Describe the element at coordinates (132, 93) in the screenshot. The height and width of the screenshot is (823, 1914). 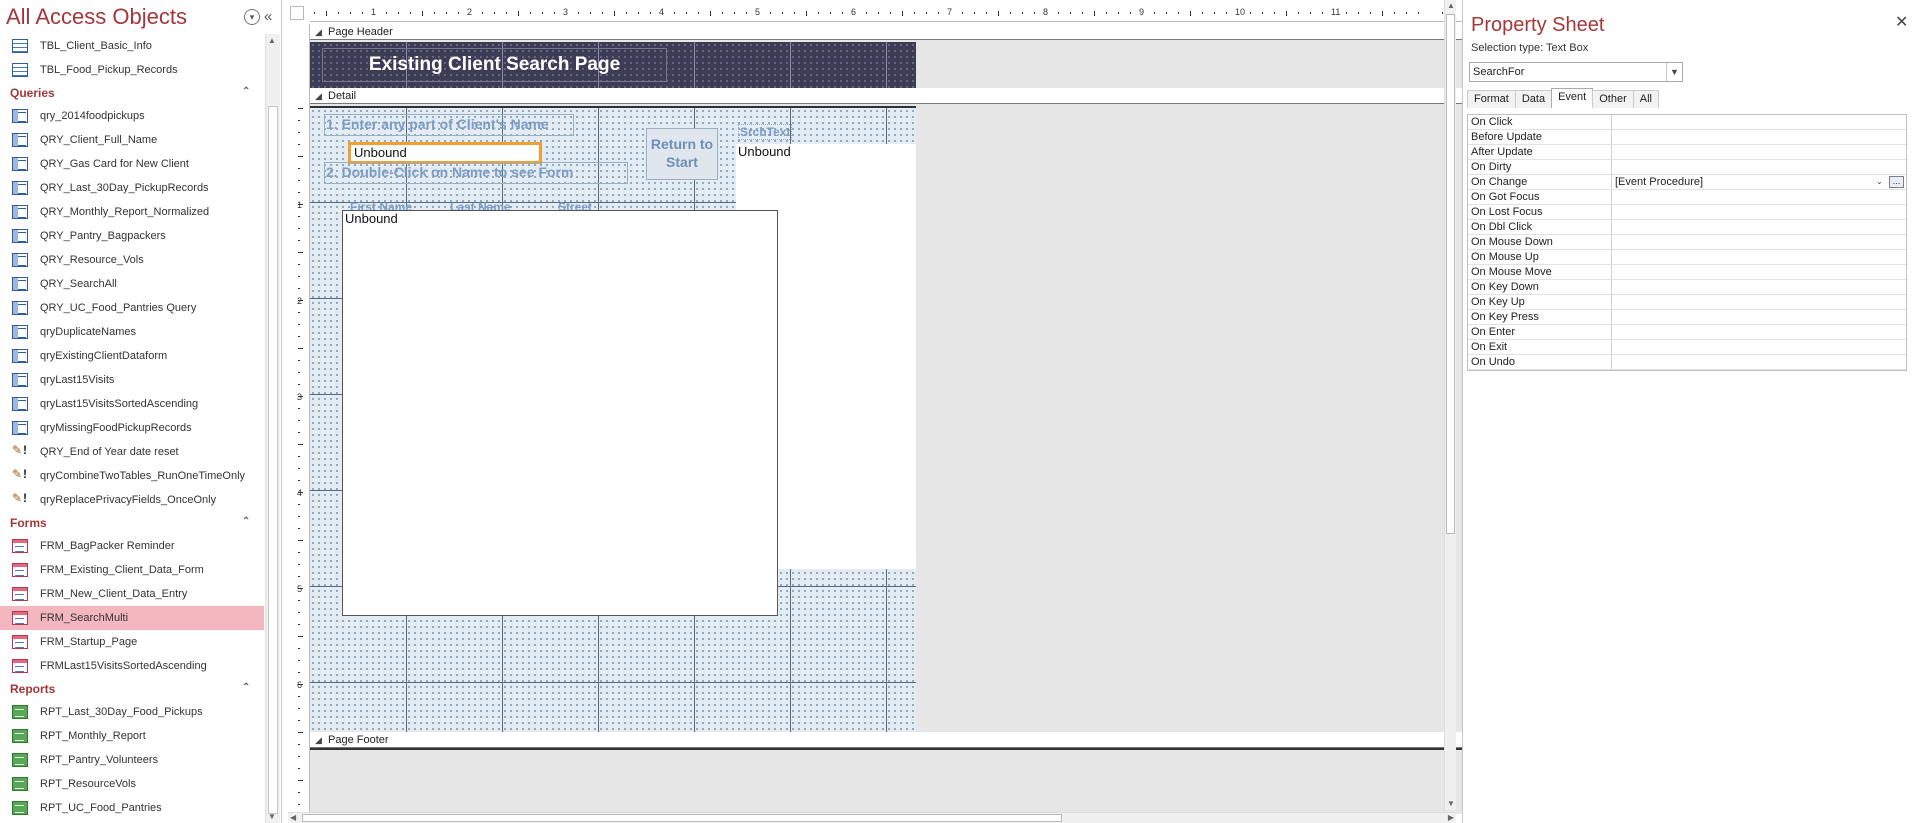
I see `nav-group-header: Queries ⌃` at that location.